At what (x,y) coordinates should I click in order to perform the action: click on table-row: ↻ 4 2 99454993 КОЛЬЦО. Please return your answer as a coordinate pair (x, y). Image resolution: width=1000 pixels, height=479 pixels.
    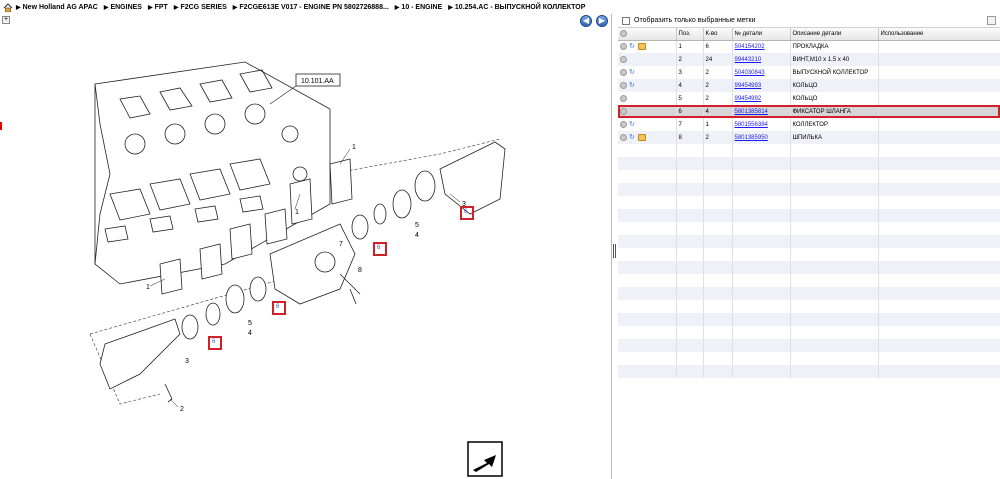
    Looking at the image, I should click on (809, 85).